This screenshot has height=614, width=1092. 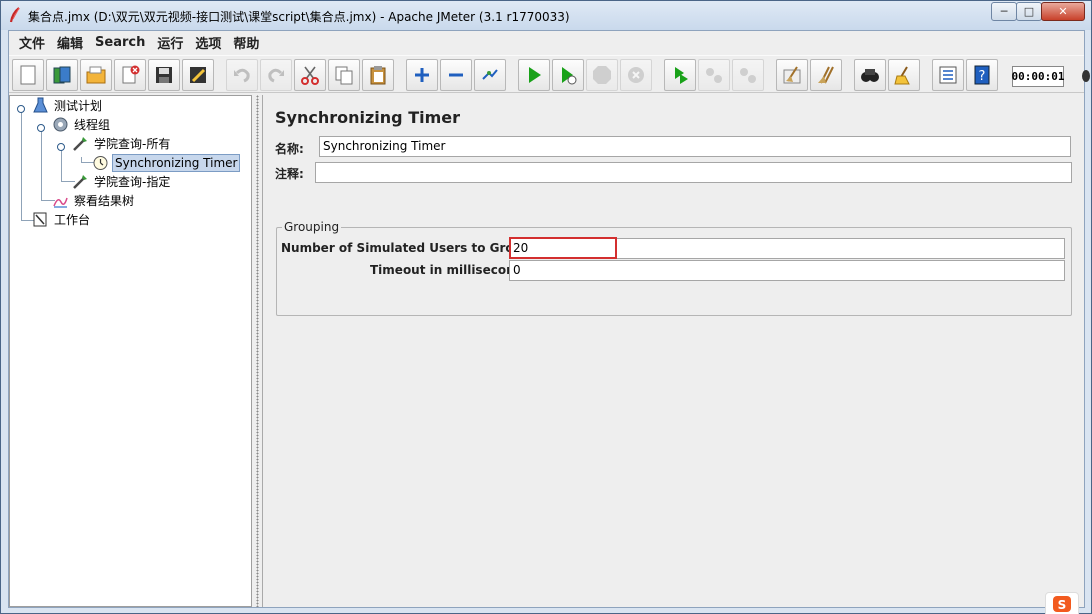 I want to click on collapse-icon, so click(x=456, y=75).